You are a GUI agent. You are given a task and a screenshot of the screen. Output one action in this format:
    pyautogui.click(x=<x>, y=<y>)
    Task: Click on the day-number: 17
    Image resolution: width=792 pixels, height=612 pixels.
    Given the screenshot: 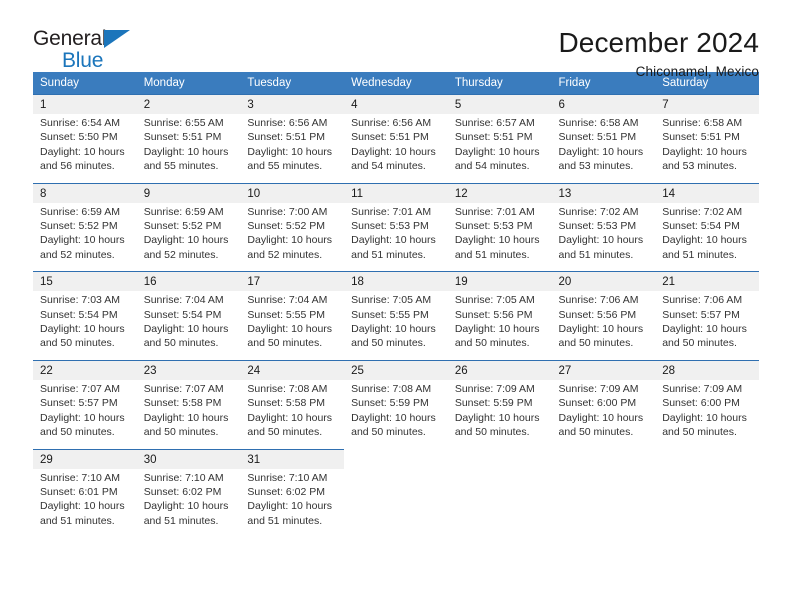 What is the action you would take?
    pyautogui.click(x=292, y=281)
    